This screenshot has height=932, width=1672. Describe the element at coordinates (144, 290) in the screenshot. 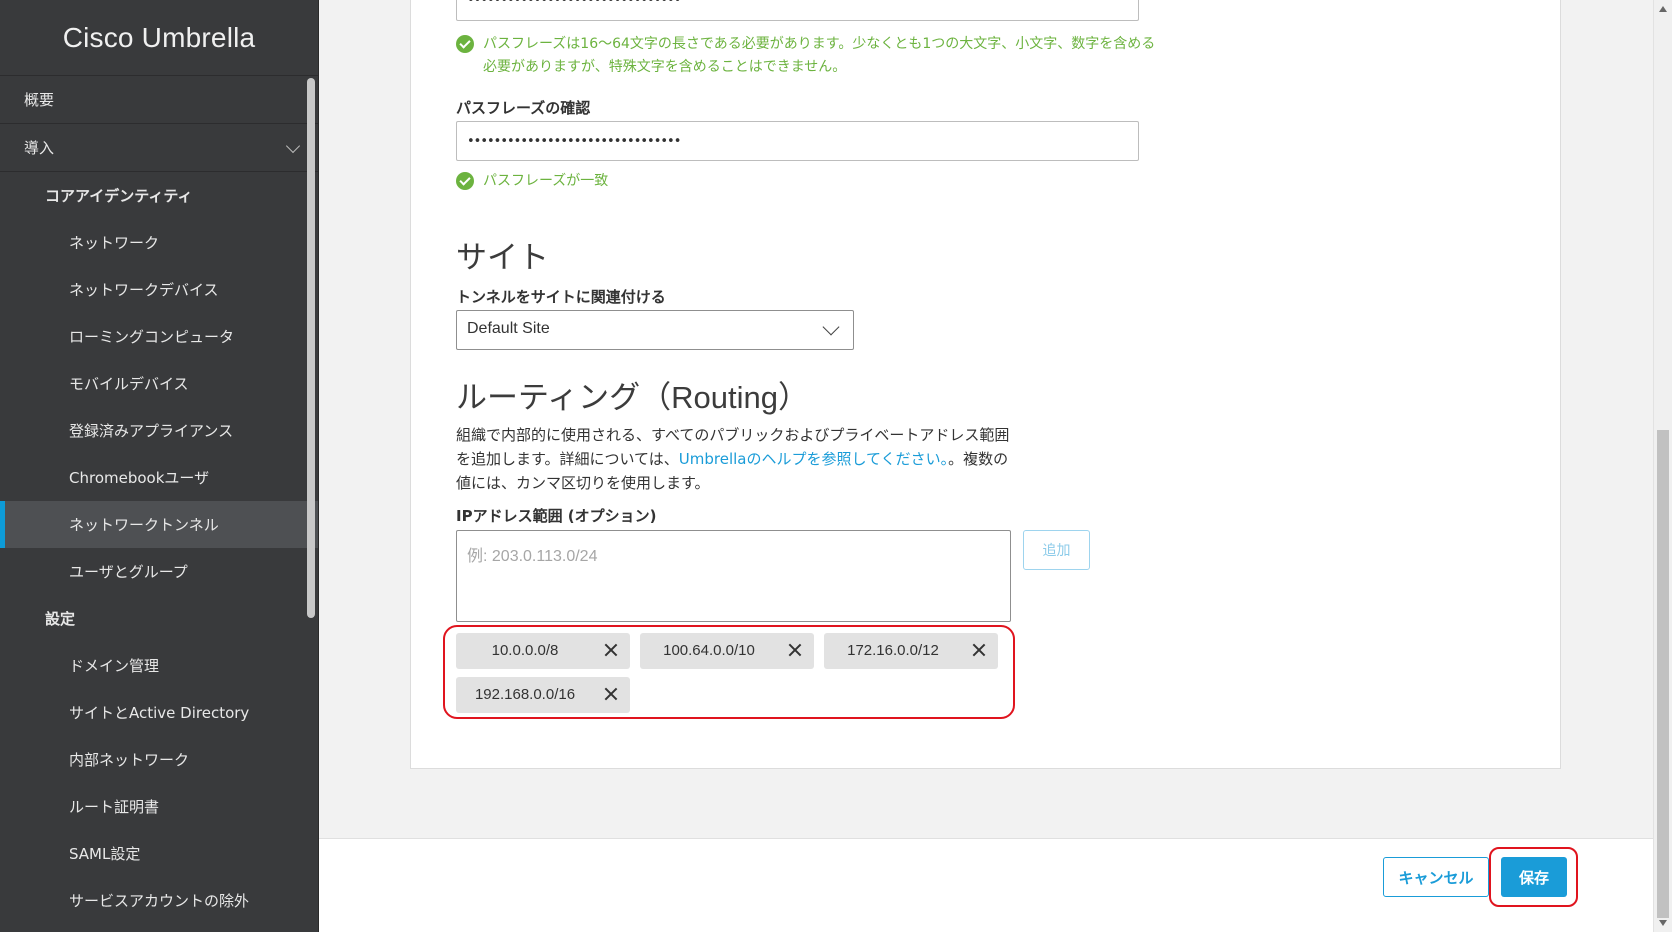

I see `sidebar-item-label: ネットワークデバイス` at that location.